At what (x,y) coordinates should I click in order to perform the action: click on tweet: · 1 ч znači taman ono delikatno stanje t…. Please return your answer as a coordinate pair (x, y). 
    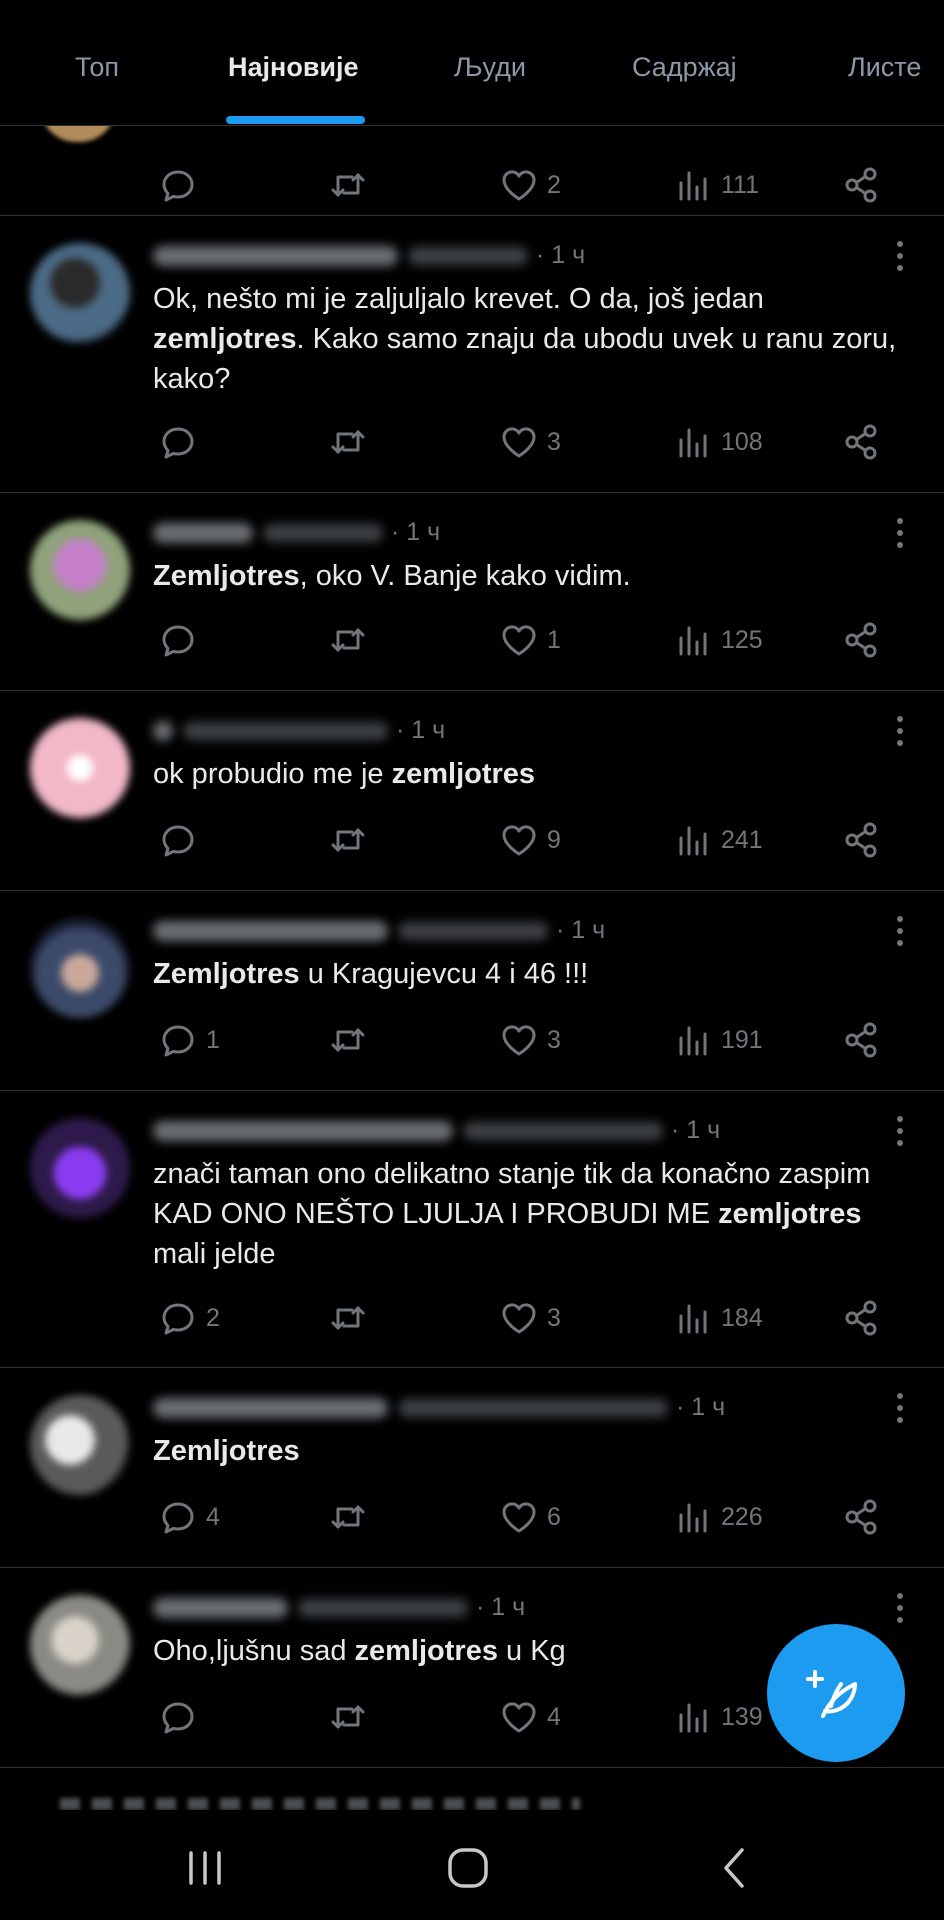
    Looking at the image, I should click on (472, 1229).